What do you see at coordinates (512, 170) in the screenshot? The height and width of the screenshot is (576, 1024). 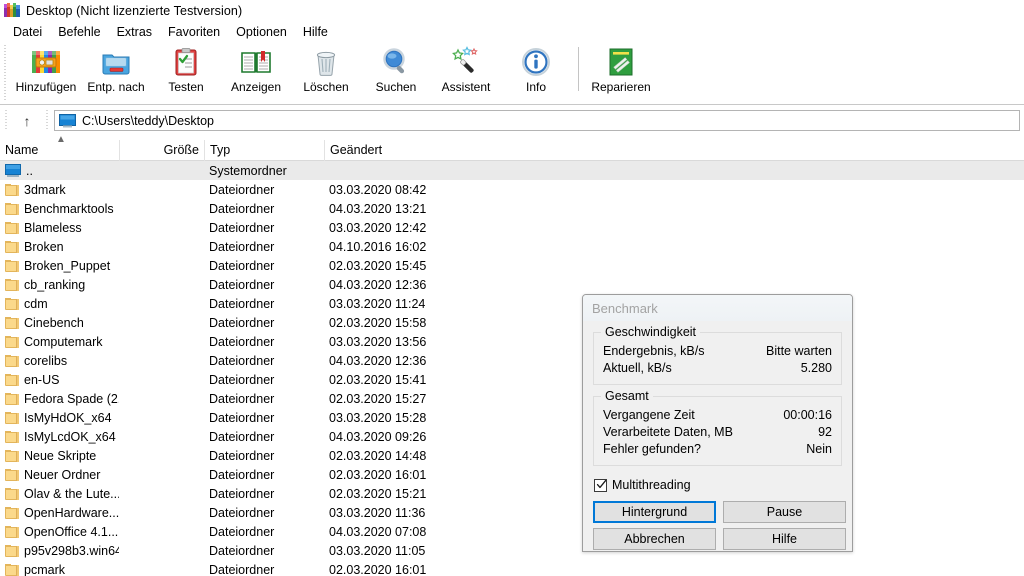 I see `table-row: .. Systemordner` at bounding box center [512, 170].